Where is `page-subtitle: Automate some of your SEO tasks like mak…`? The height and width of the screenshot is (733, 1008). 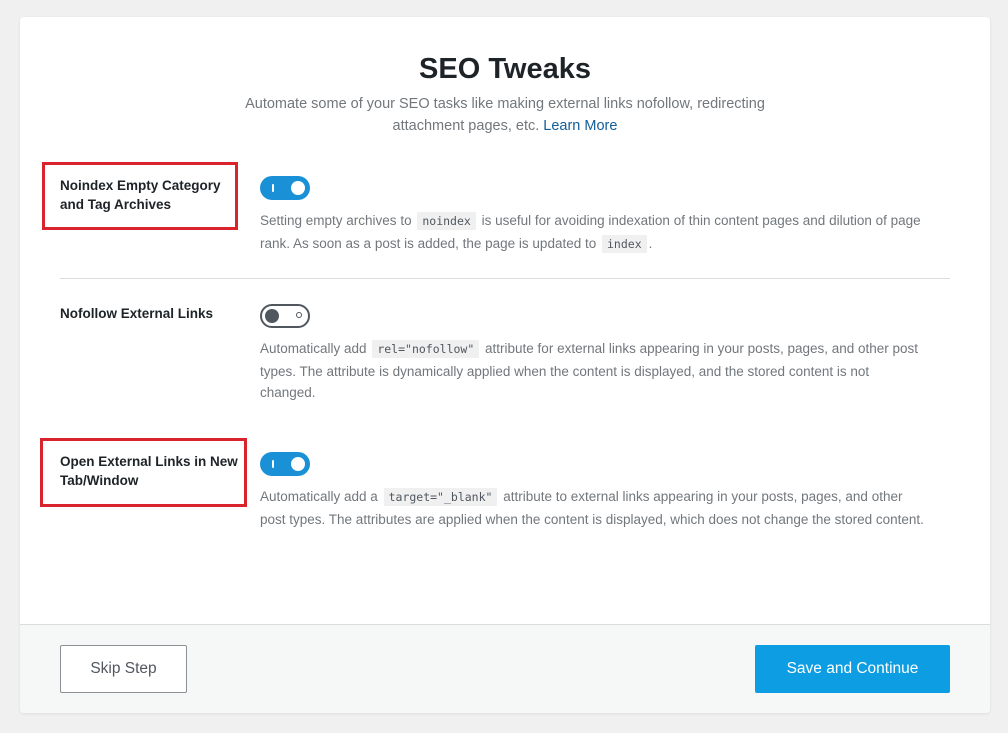
page-subtitle: Automate some of your SEO tasks like mak… is located at coordinates (505, 115).